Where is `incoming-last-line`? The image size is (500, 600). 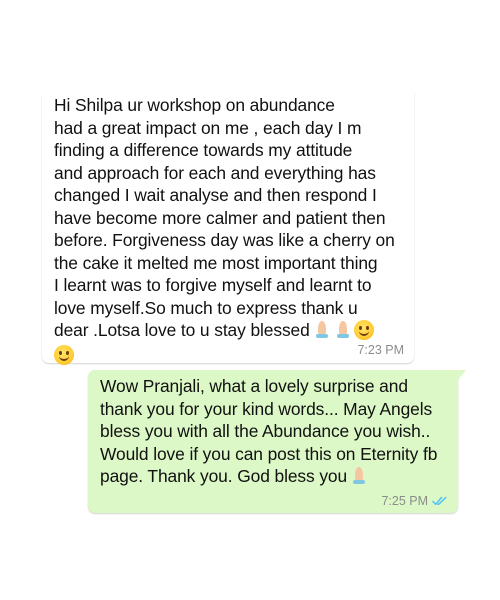
incoming-last-line is located at coordinates (228, 355).